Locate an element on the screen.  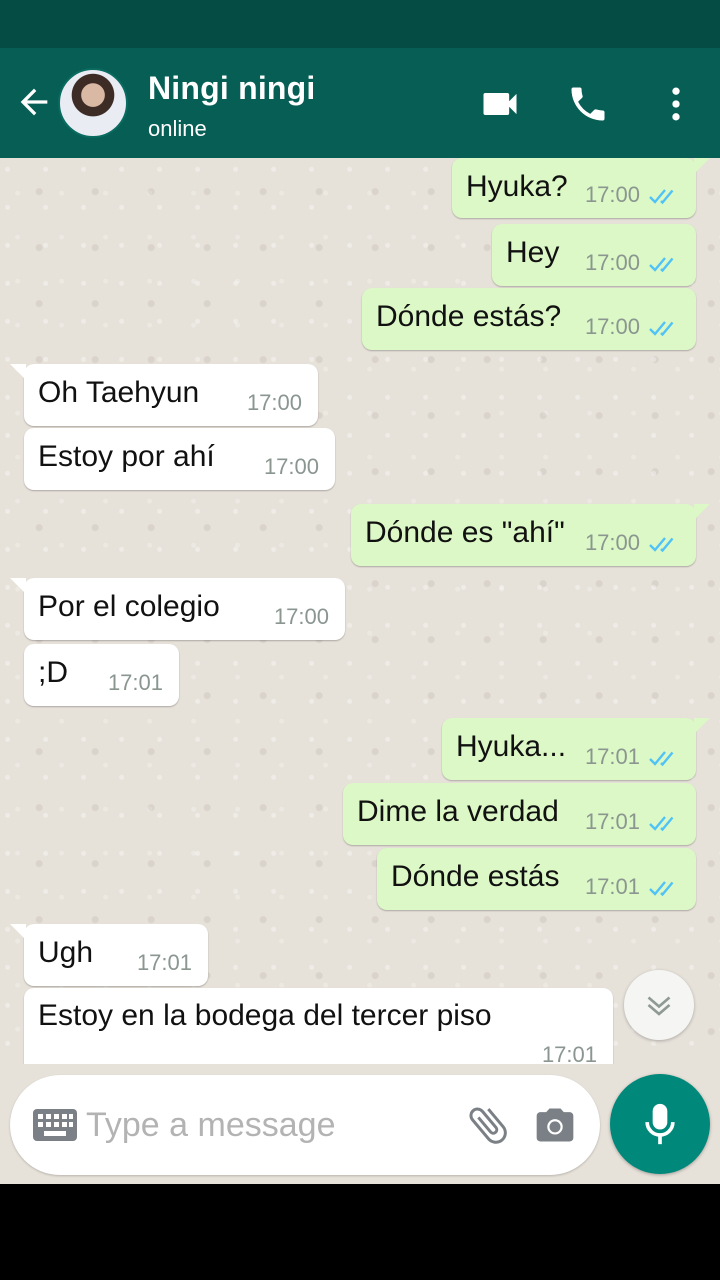
system-nav-bar is located at coordinates (360, 1232).